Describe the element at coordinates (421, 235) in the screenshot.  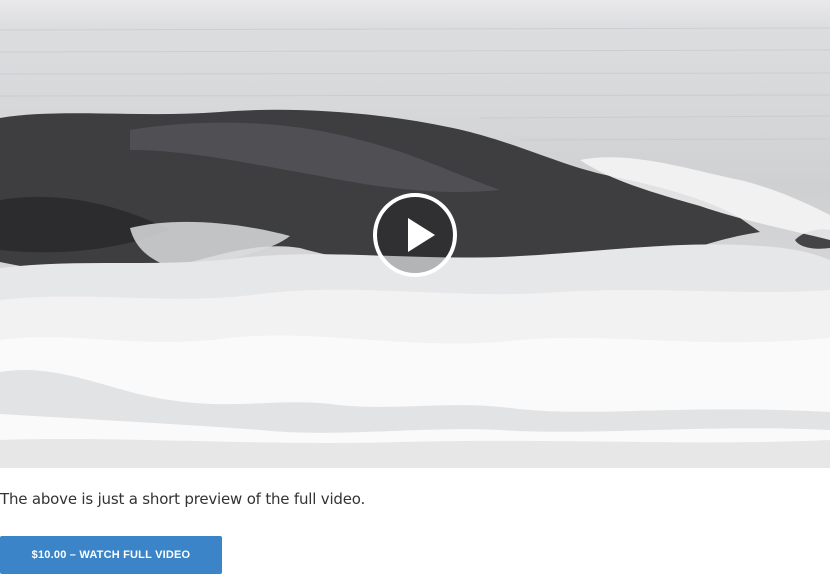
I see `play-icon` at that location.